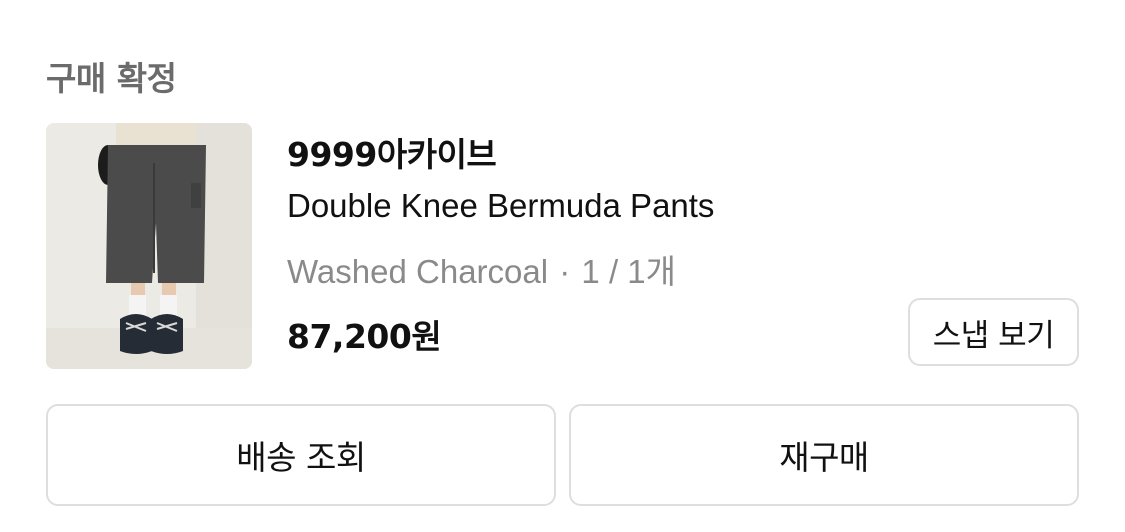 Image resolution: width=1125 pixels, height=532 pixels. Describe the element at coordinates (301, 455) in the screenshot. I see `track-delivery-button: 배송 조회` at that location.